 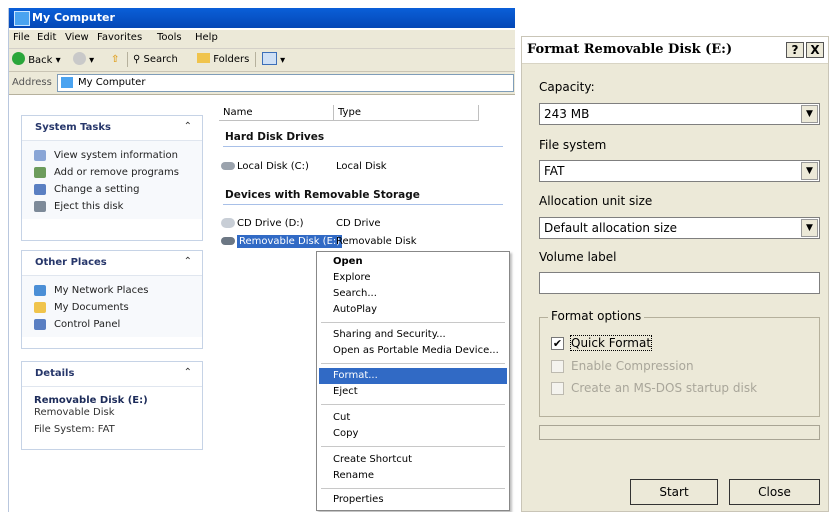 What do you see at coordinates (413, 460) in the screenshot?
I see `menu-item-create-shortcut: Create Shortcut` at bounding box center [413, 460].